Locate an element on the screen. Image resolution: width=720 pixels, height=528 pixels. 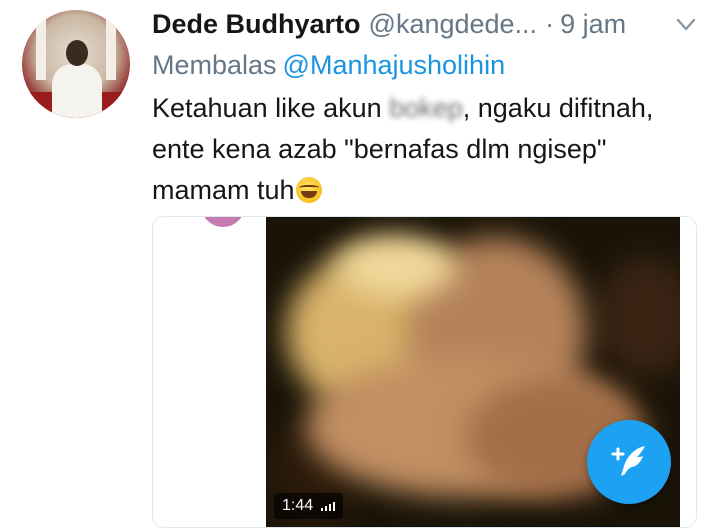
reply-prefix: Membalas is located at coordinates (214, 65).